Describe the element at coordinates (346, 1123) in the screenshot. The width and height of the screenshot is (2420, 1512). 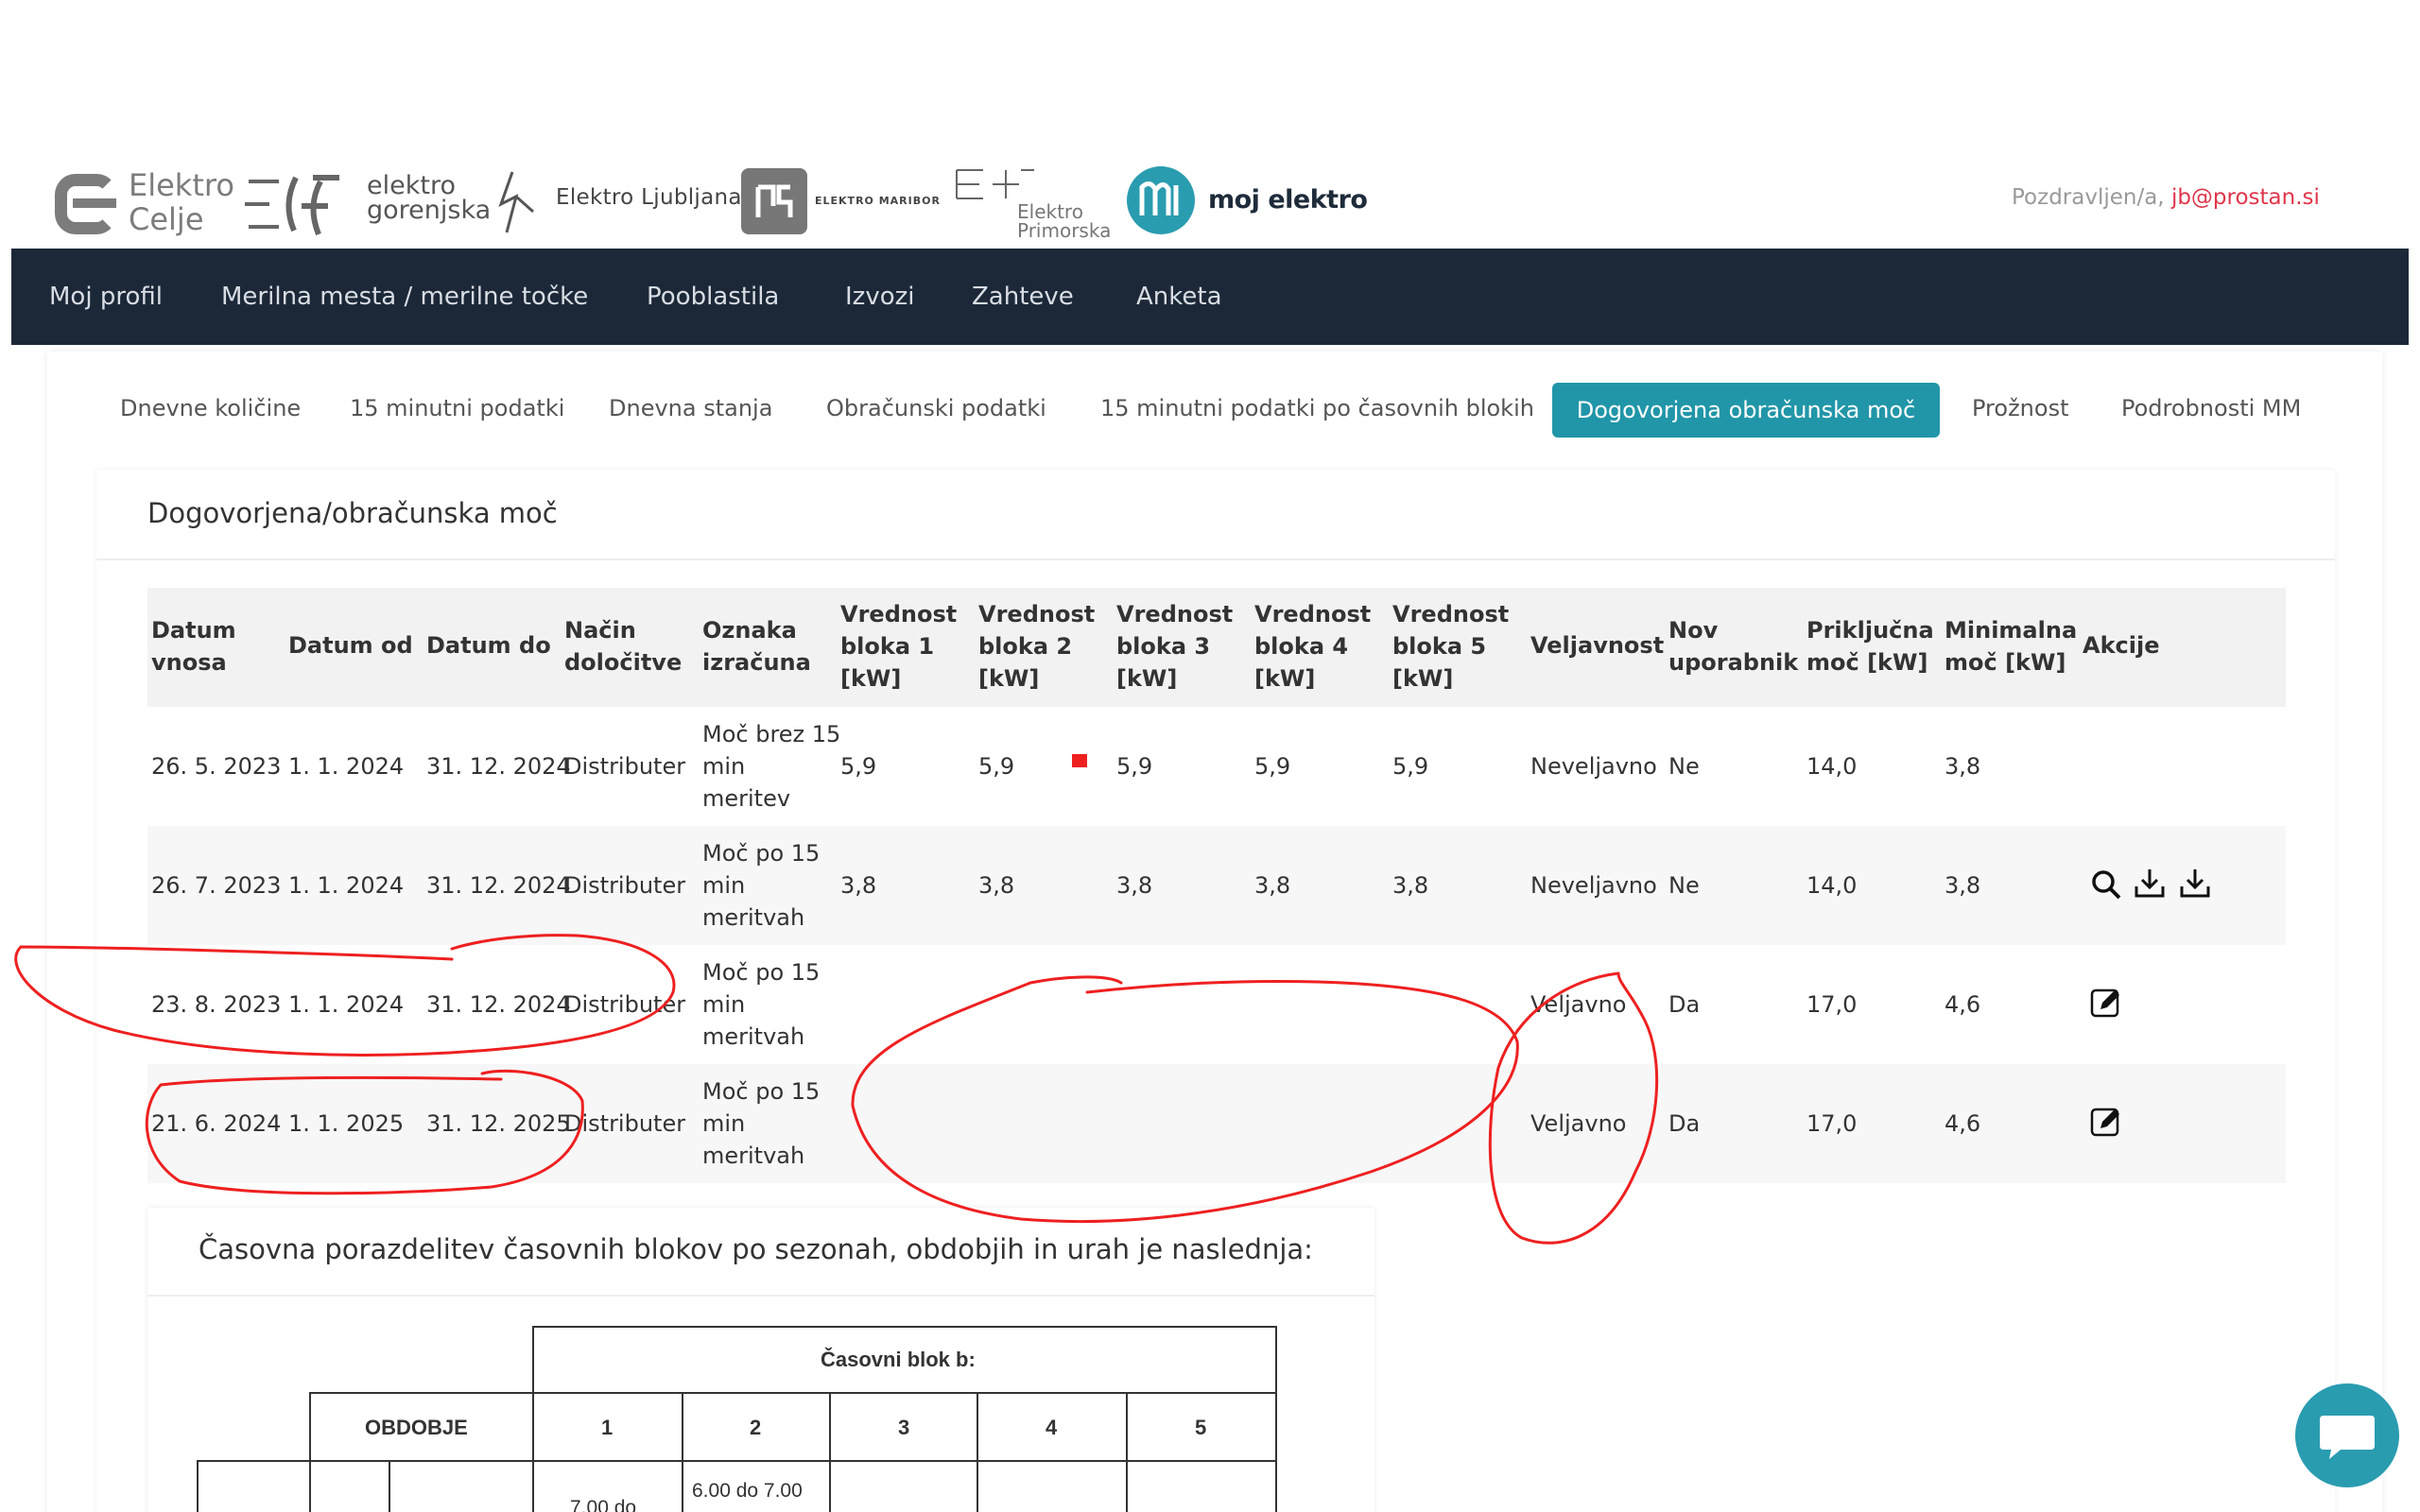
I see `cell-datum-od: 1. 1. 2025` at that location.